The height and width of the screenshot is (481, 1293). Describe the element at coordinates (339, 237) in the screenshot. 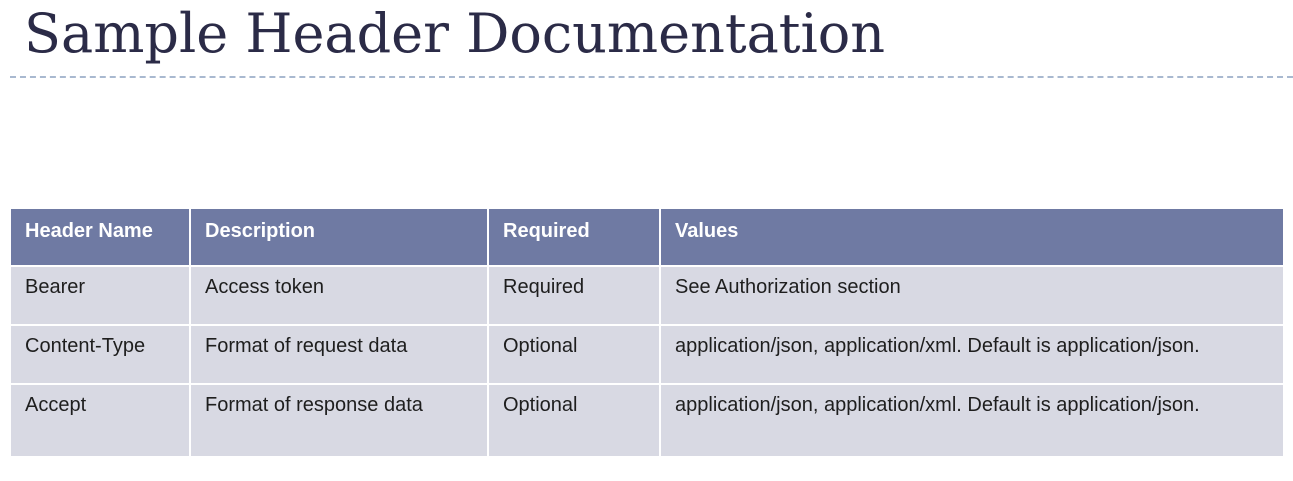

I see `column-header-description: Description` at that location.